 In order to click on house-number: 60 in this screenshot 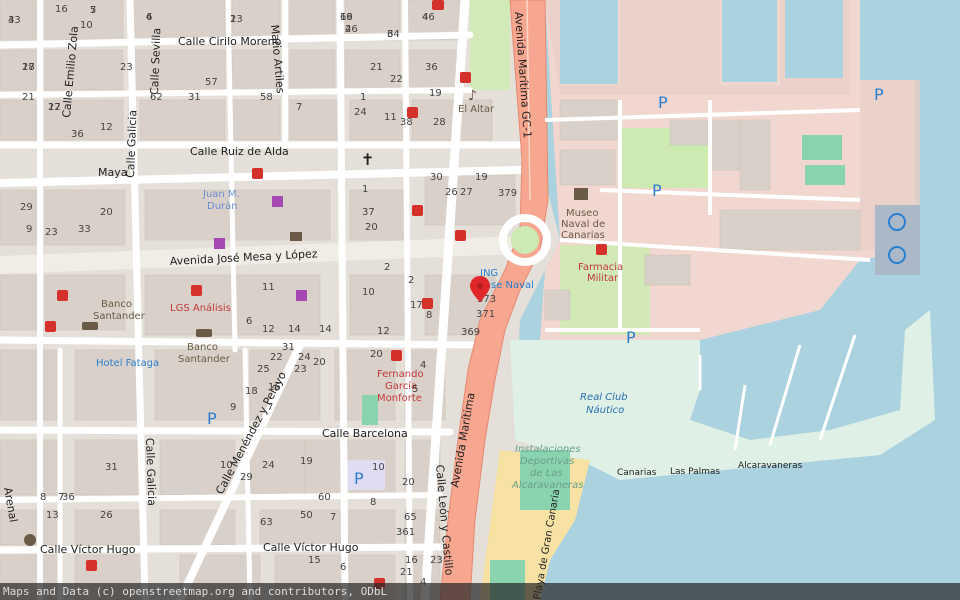, I will do `click(324, 497)`.